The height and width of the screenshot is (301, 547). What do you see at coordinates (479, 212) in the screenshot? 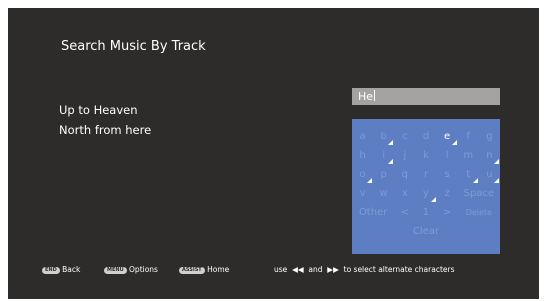
I see `key-delete: Delete` at bounding box center [479, 212].